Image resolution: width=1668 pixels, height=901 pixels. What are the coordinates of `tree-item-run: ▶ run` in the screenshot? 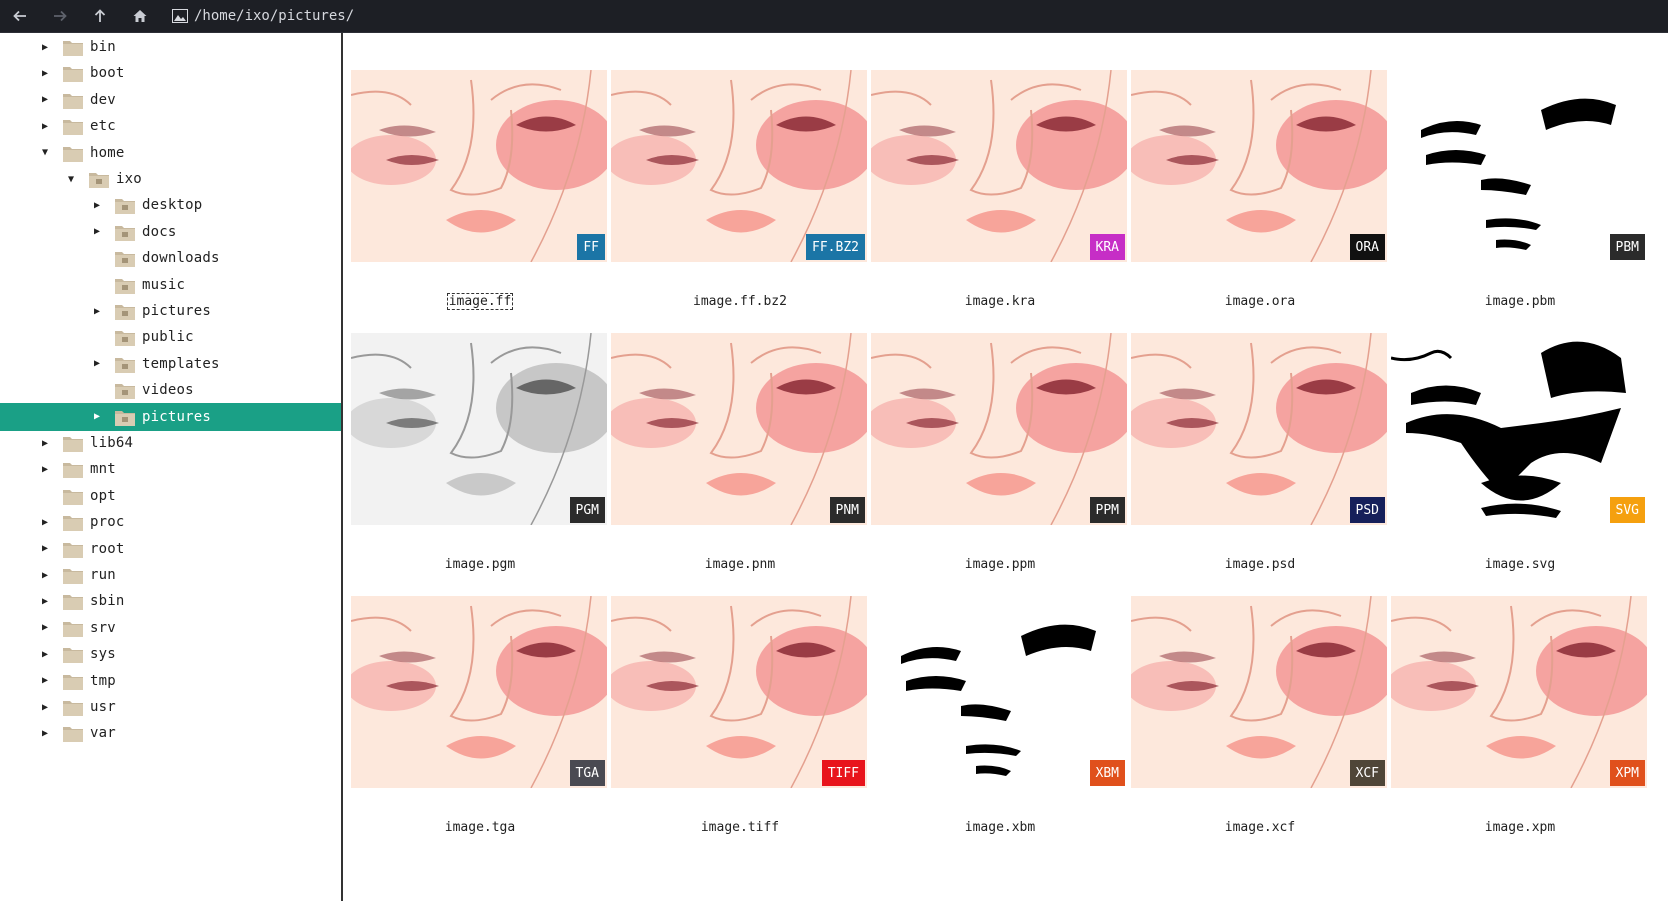 It's located at (170, 575).